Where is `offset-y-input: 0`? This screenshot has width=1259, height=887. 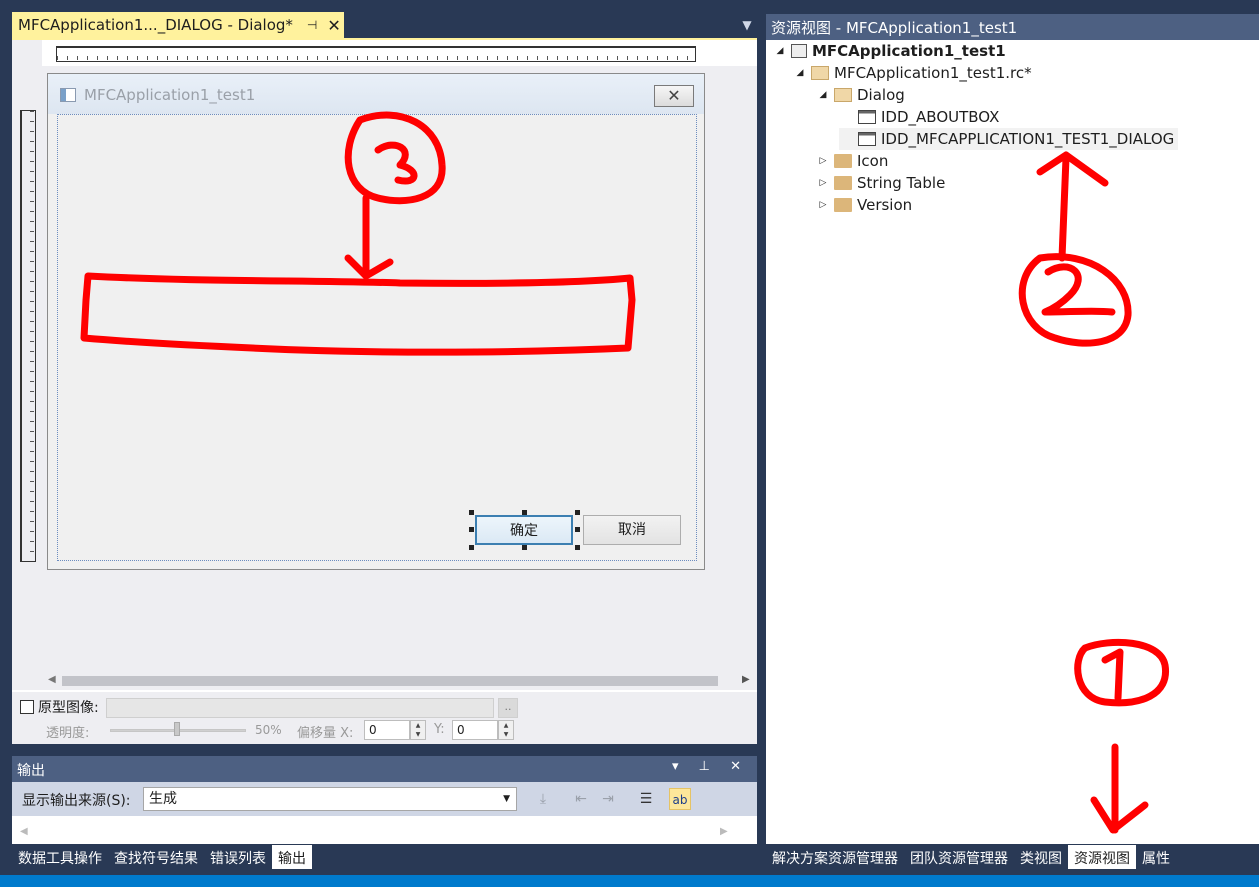
offset-y-input: 0 is located at coordinates (475, 730).